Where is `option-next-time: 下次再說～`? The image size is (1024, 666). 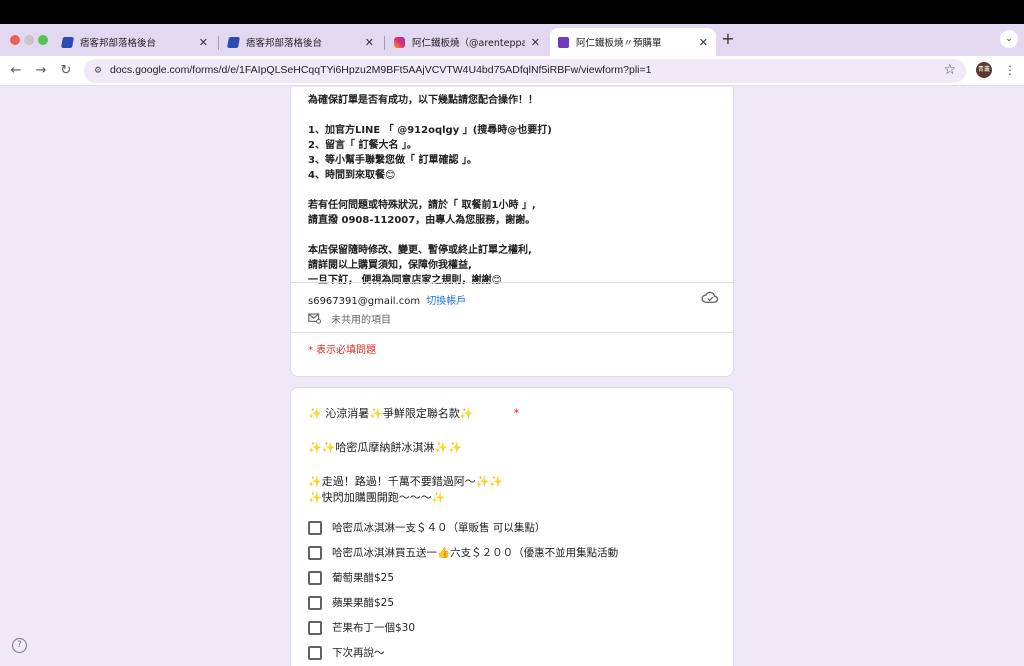
option-next-time: 下次再說～ is located at coordinates (346, 652).